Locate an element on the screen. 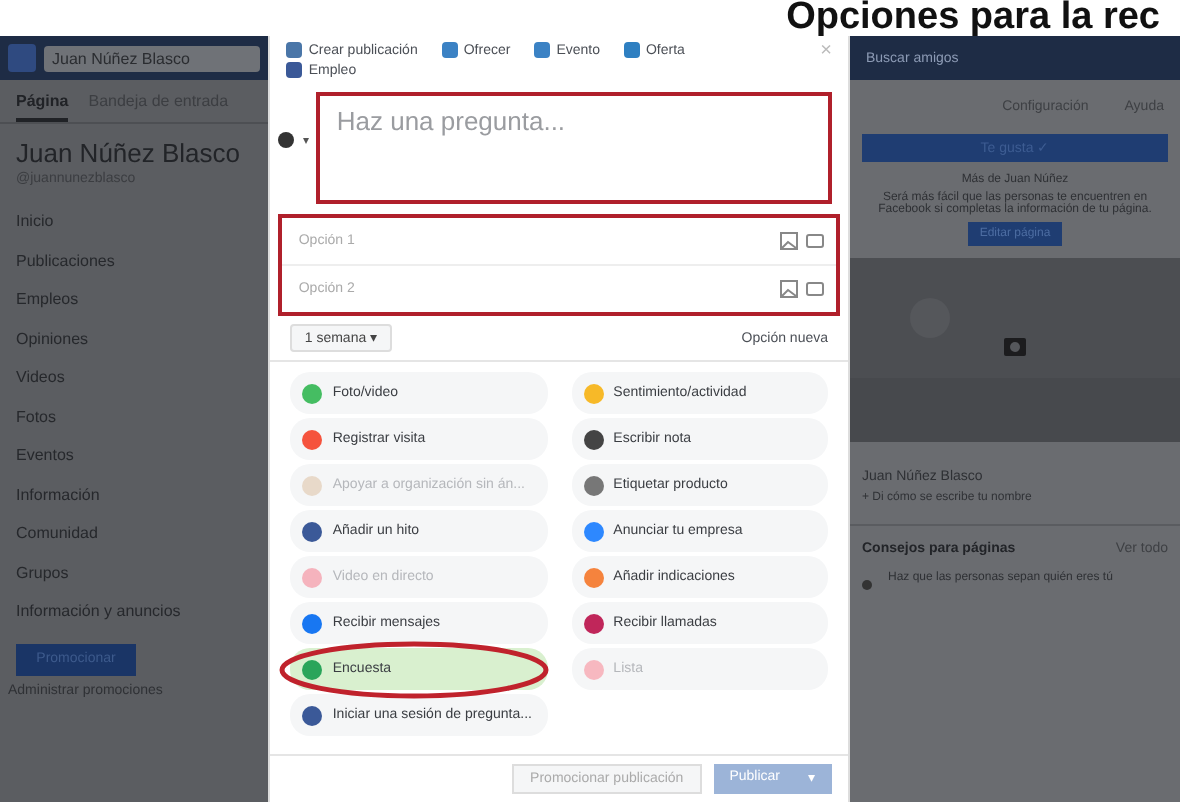  avatar-icon is located at coordinates (286, 140).